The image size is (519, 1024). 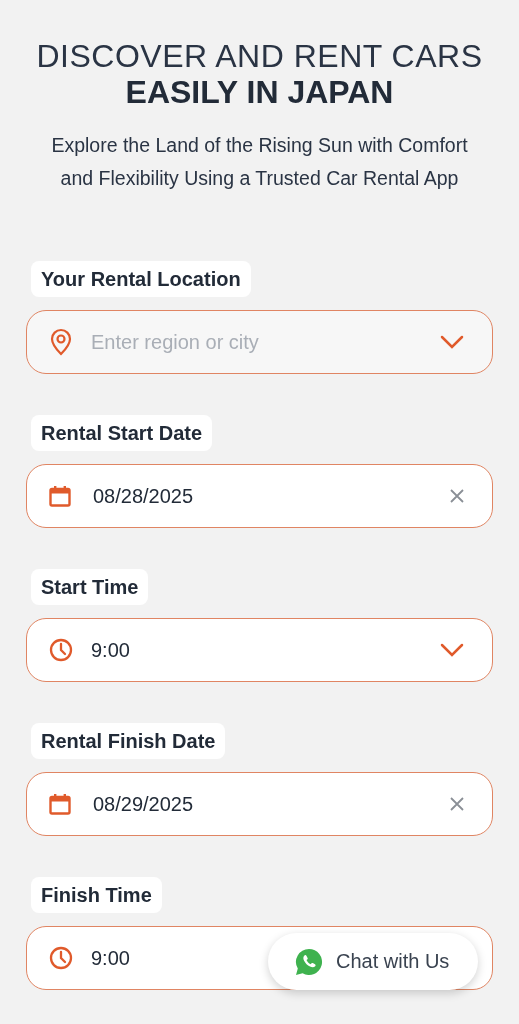 What do you see at coordinates (143, 496) in the screenshot?
I see `field-value: 08/28/2025` at bounding box center [143, 496].